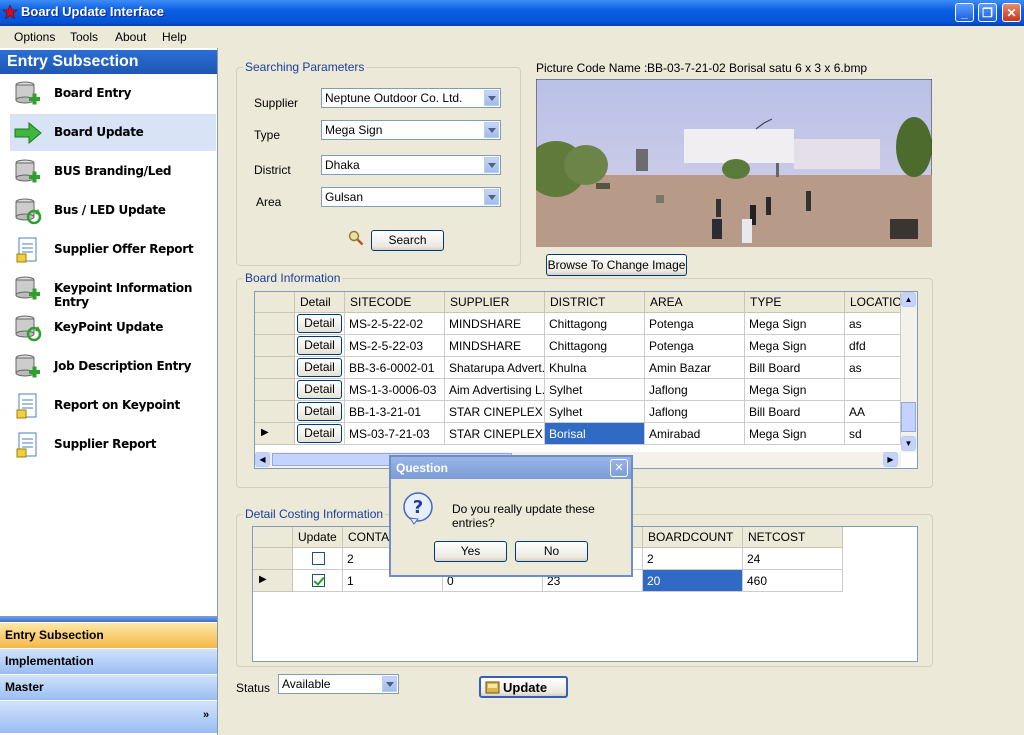 This screenshot has width=1024, height=735. Describe the element at coordinates (595, 368) in the screenshot. I see `cell-district: Khulna` at that location.